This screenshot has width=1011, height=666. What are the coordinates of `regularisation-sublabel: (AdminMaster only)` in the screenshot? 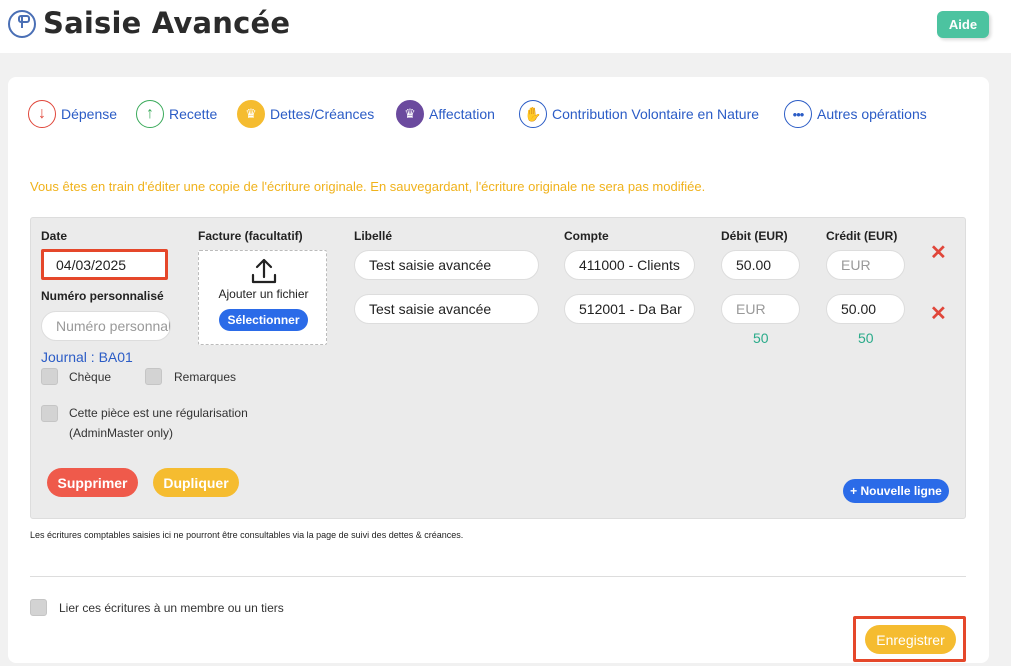 It's located at (121, 433).